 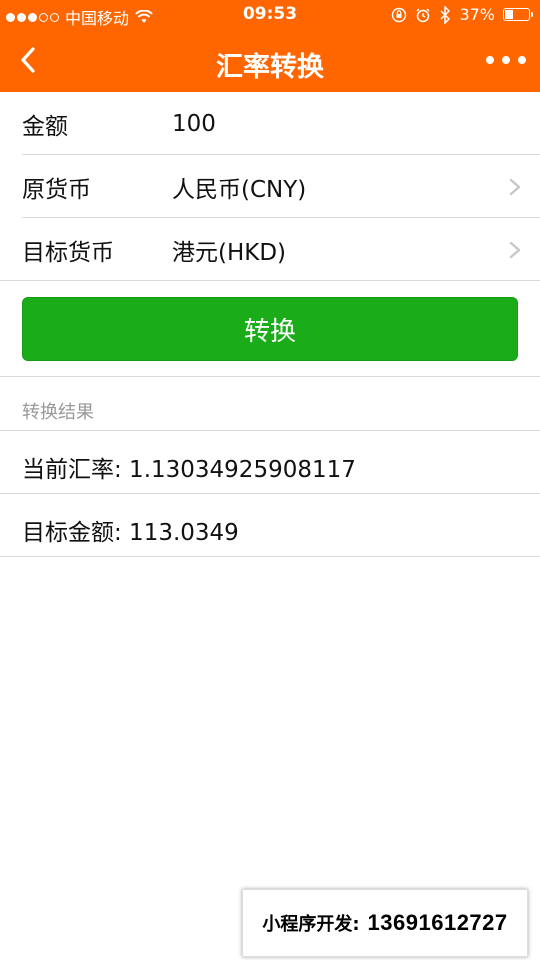 What do you see at coordinates (423, 14) in the screenshot?
I see `alarm-icon` at bounding box center [423, 14].